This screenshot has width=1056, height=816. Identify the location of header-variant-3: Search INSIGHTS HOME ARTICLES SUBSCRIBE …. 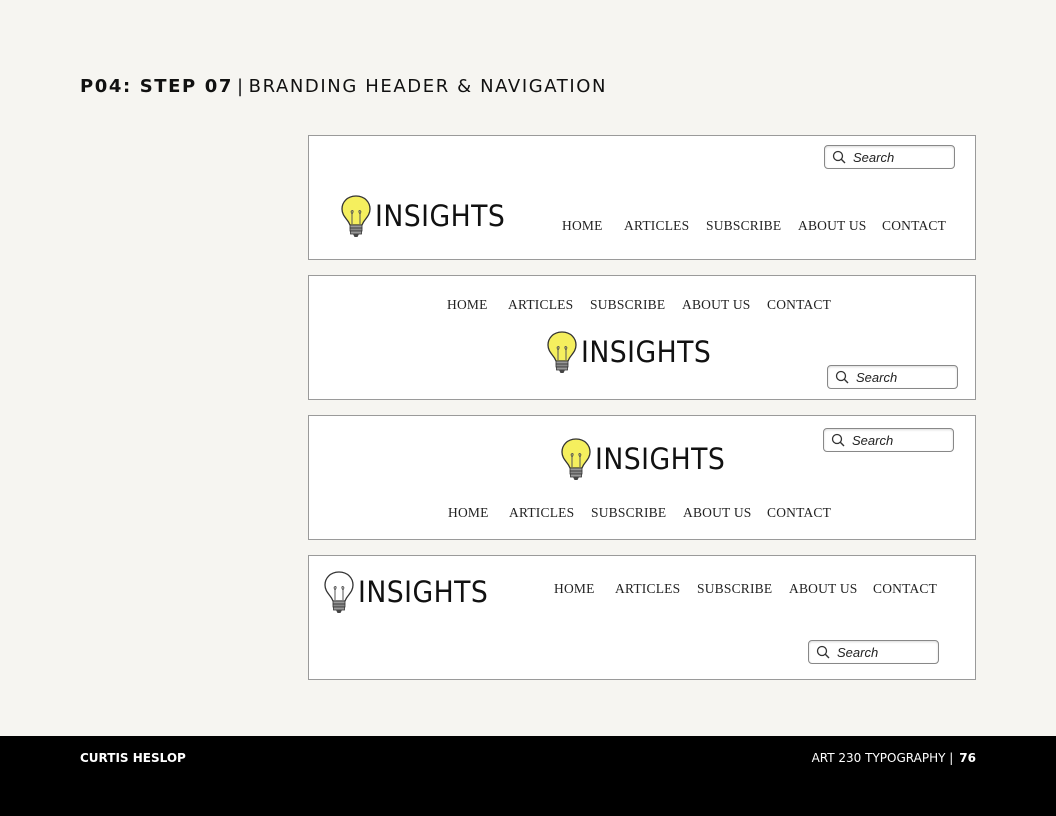
(642, 477).